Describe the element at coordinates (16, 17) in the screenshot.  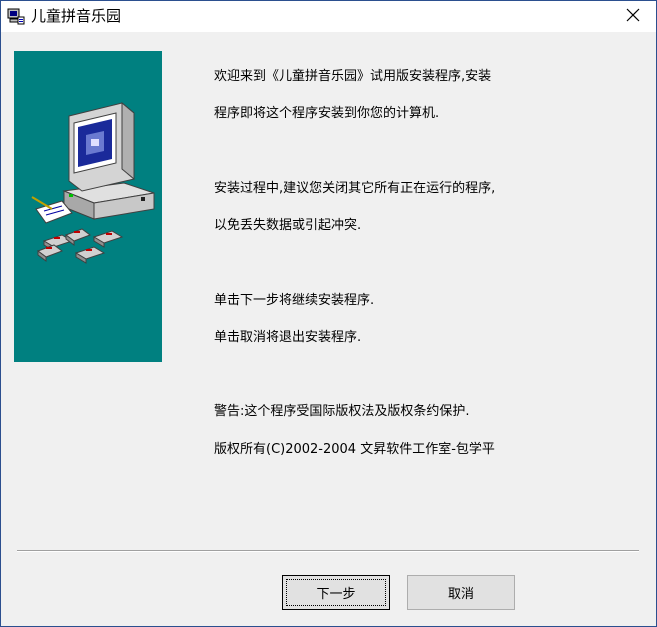
I see `installer-computer-icon` at that location.